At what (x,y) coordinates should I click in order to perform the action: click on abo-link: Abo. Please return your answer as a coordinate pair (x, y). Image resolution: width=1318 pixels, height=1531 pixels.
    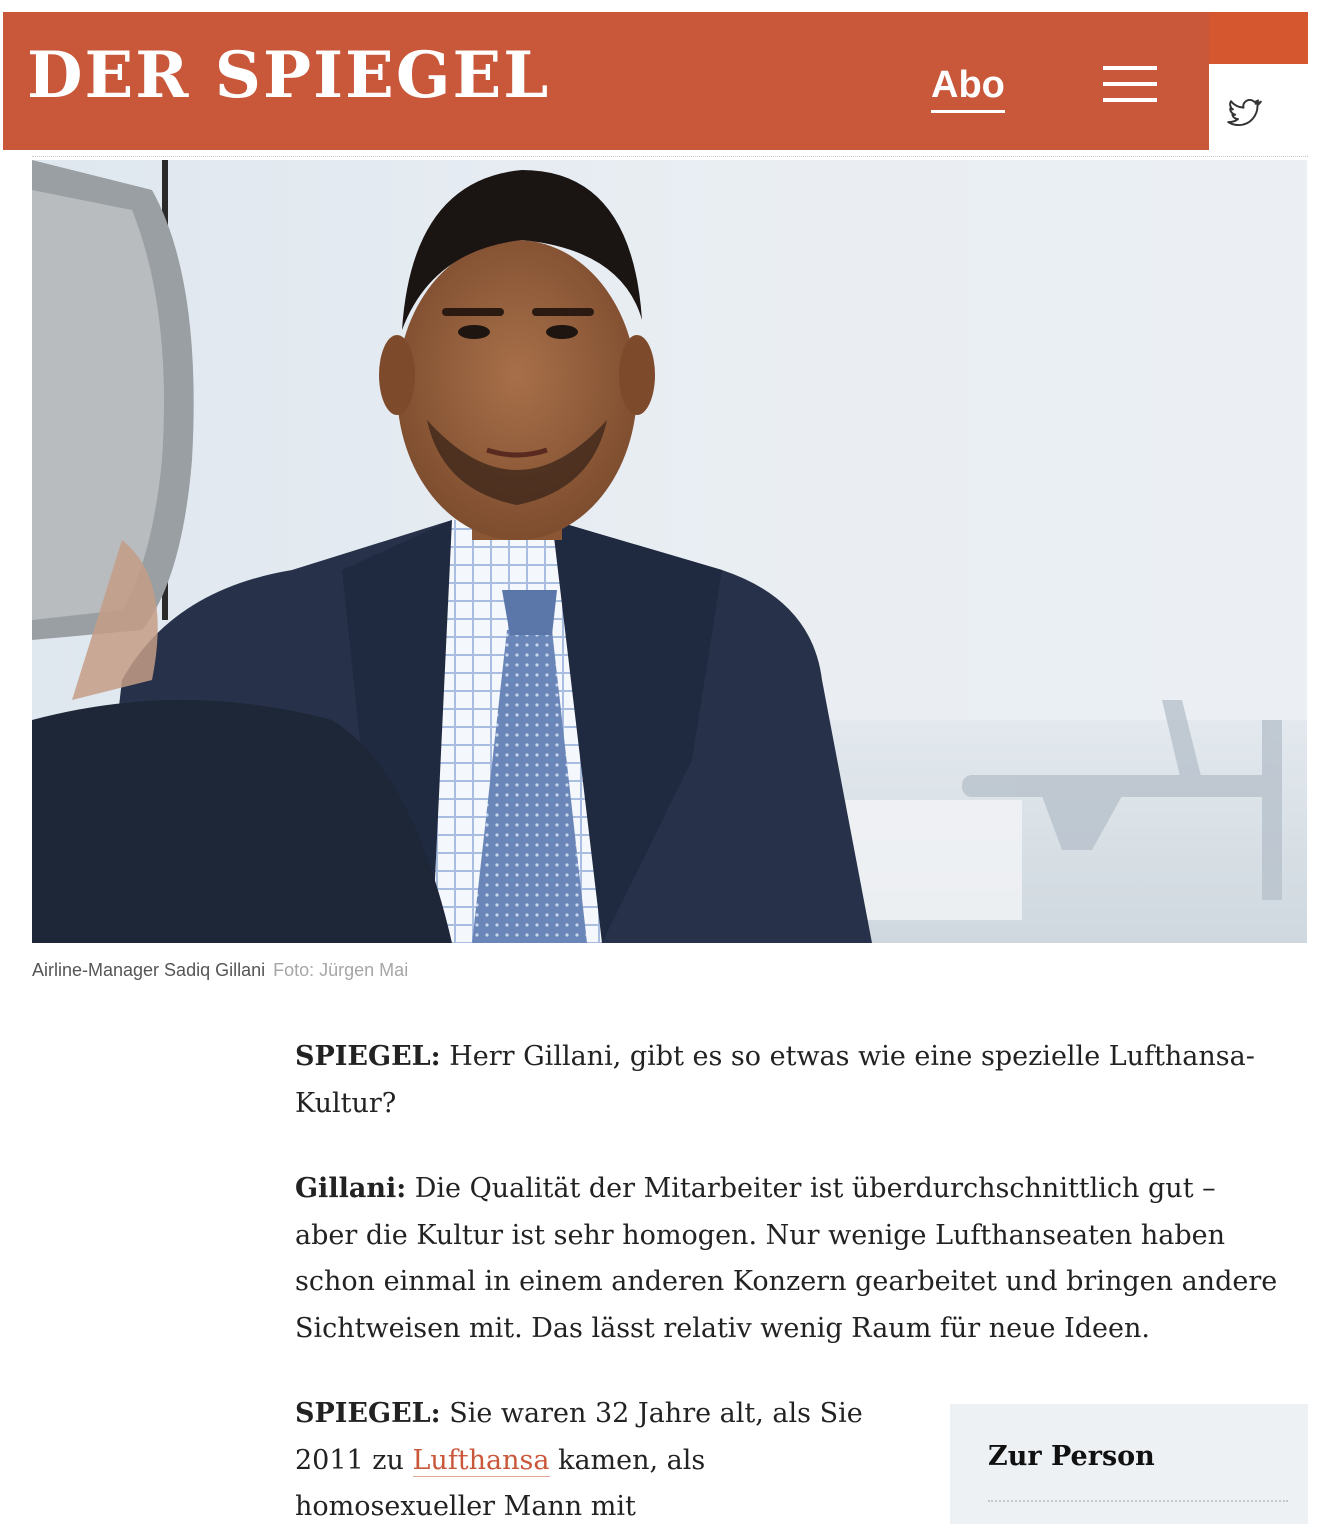
    Looking at the image, I should click on (968, 87).